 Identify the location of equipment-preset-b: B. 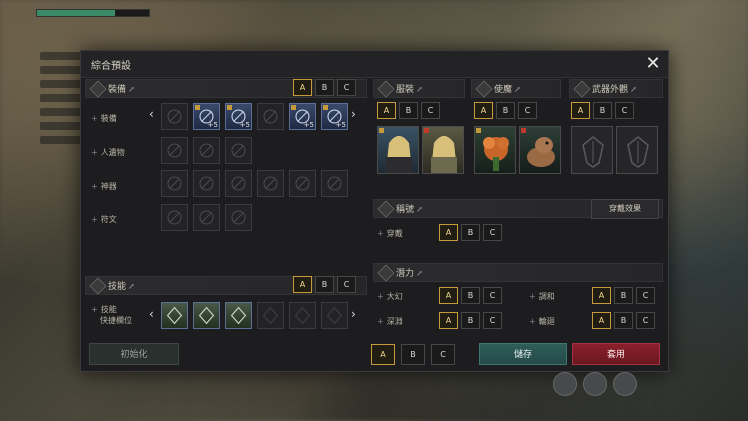
(324, 87).